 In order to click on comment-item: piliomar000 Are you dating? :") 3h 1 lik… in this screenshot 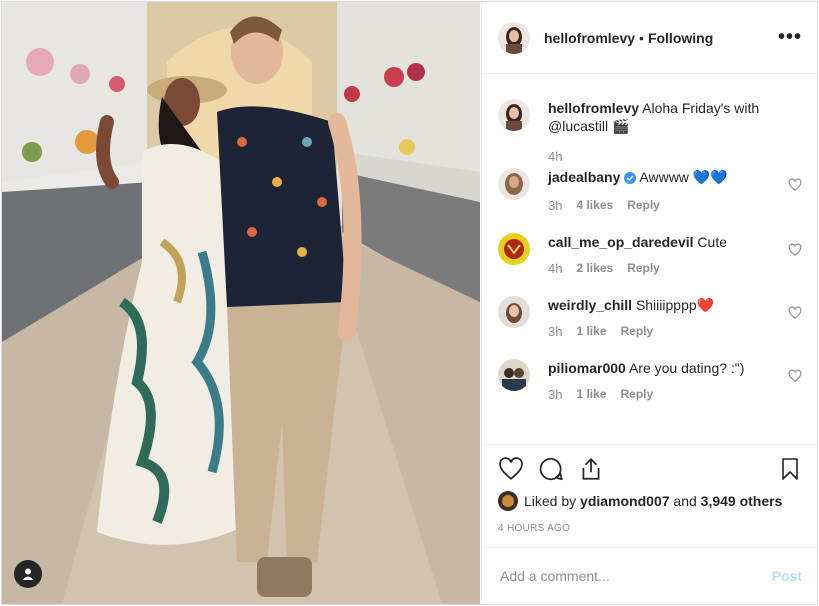, I will do `click(650, 380)`.